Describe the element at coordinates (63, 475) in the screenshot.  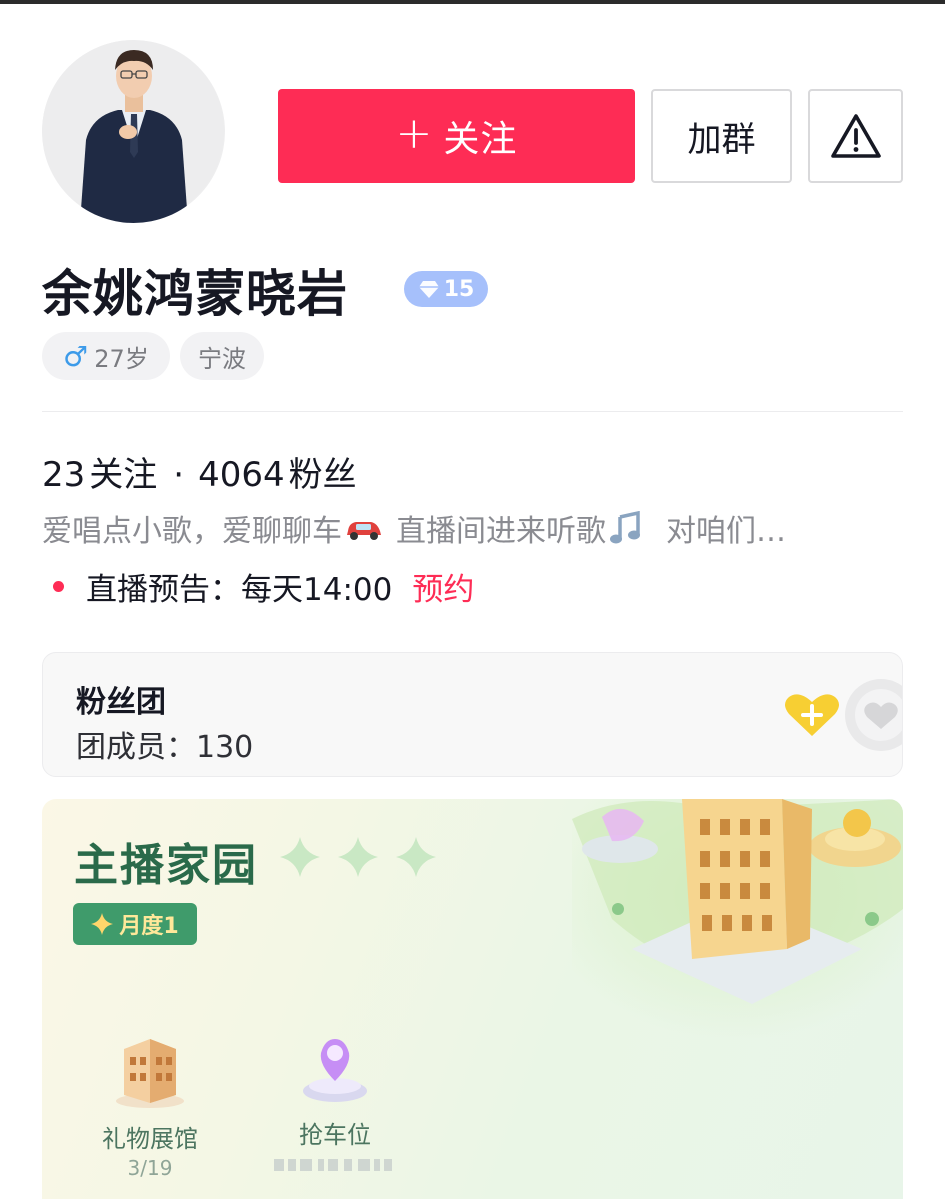
I see `following-count: 23` at that location.